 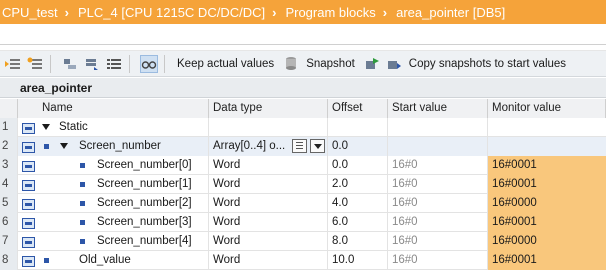 I want to click on table-row: 6 Screen_number[3] Word 6.0 16#0 16#0001, so click(x=303, y=222).